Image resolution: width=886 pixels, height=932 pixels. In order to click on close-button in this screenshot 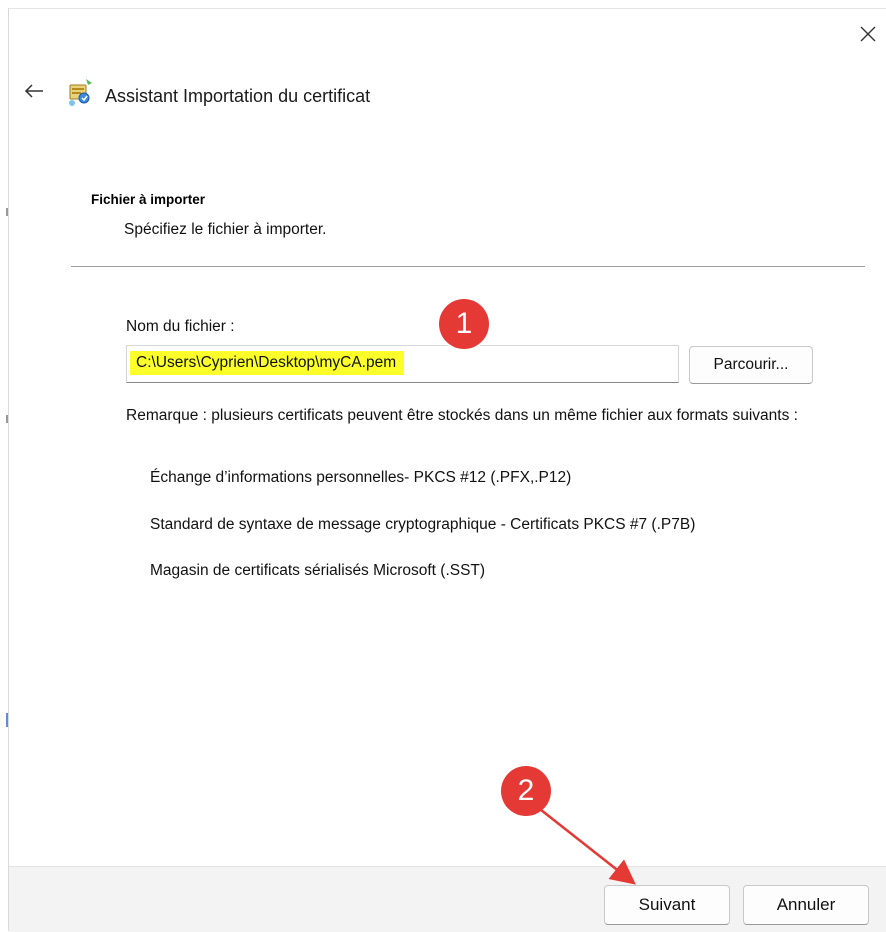, I will do `click(868, 34)`.